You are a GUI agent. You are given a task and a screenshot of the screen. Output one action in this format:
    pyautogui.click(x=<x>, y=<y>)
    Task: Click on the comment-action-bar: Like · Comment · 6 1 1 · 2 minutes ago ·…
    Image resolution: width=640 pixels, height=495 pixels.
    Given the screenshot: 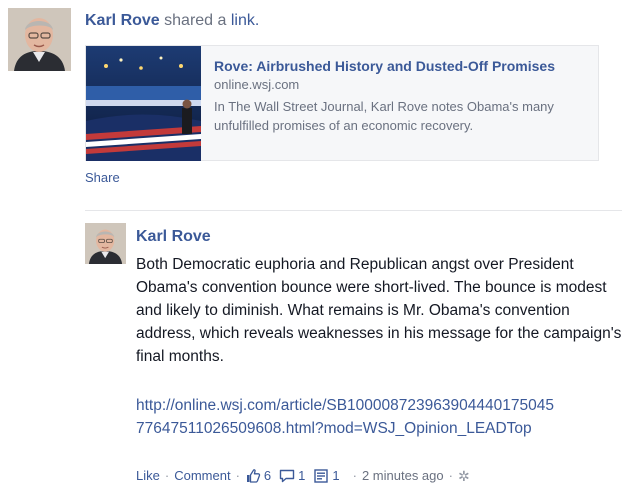 What is the action you would take?
    pyautogui.click(x=303, y=476)
    